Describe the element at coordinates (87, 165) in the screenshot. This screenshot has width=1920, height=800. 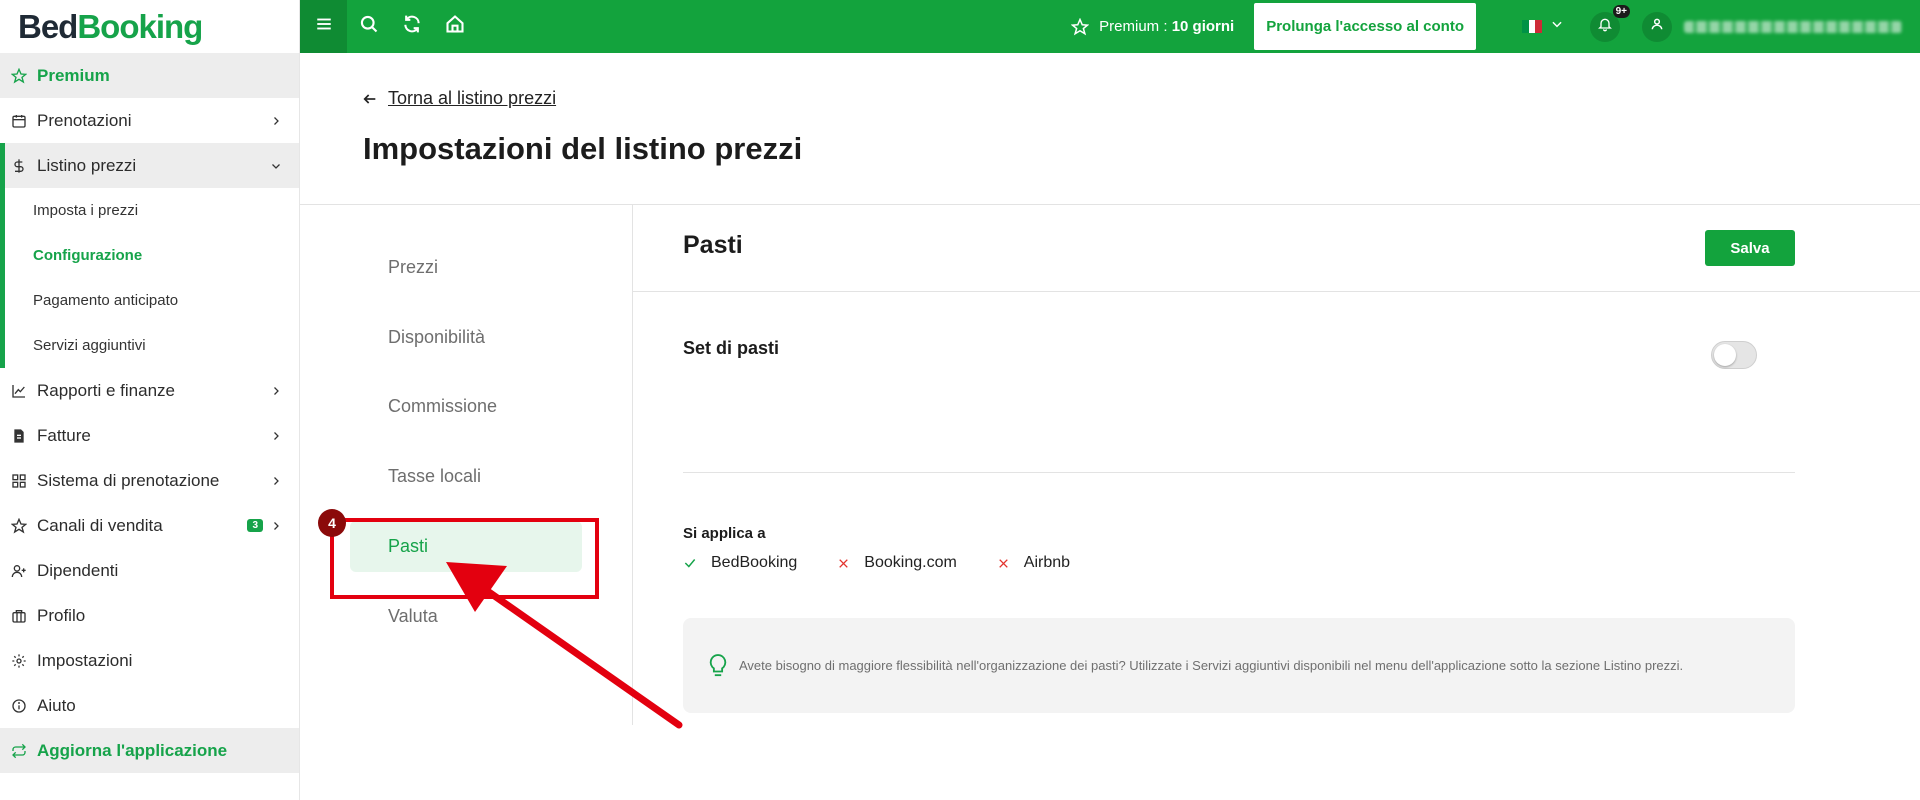
I see `sidebar-item-label: Listino prezzi` at that location.